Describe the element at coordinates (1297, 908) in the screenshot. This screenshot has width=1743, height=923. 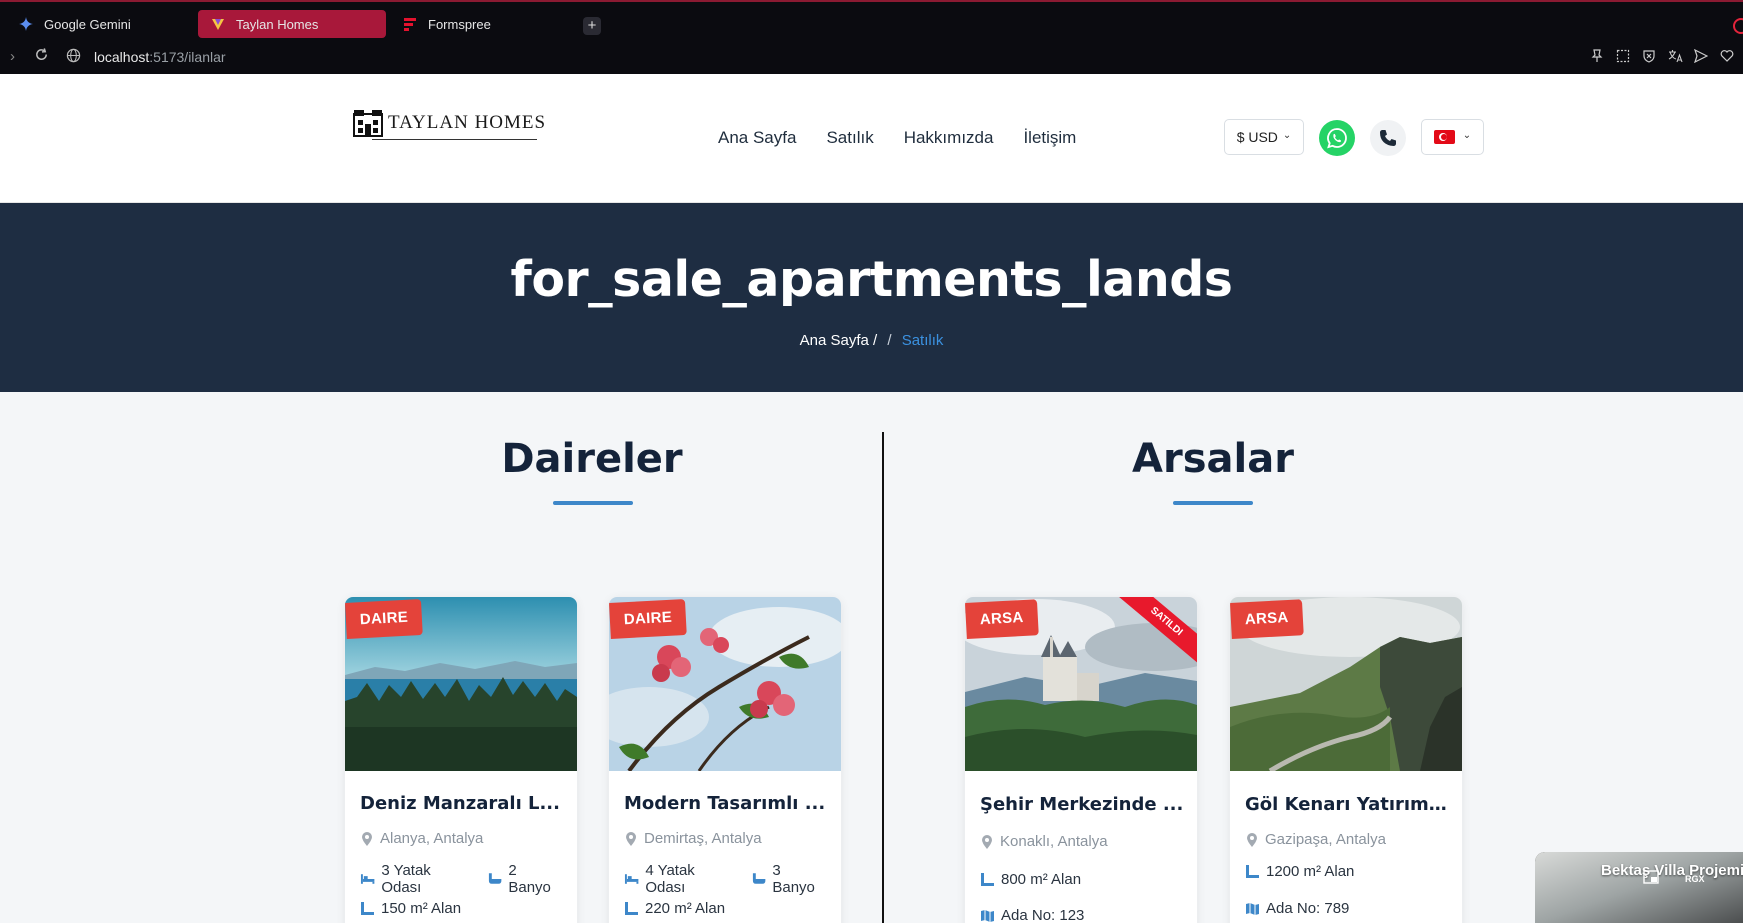
I see `parcel-feature: Ada No: 789` at that location.